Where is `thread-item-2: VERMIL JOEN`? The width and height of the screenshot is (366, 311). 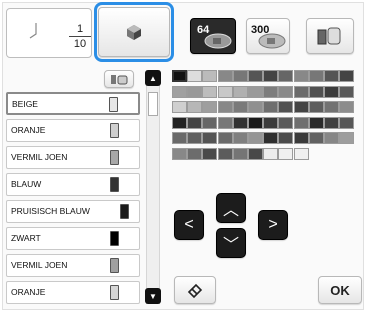
thread-item-2: VERMIL JOEN is located at coordinates (73, 157).